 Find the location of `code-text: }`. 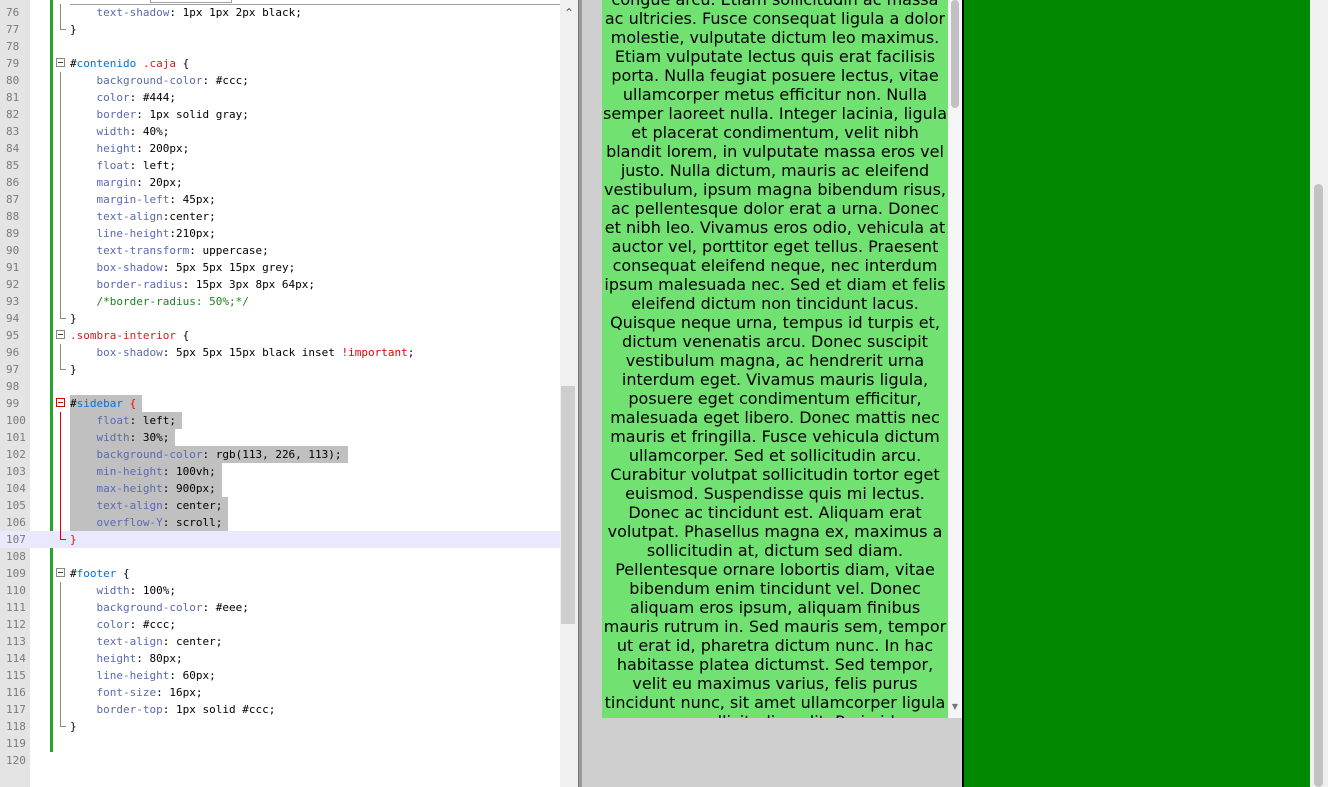

code-text: } is located at coordinates (73, 539).